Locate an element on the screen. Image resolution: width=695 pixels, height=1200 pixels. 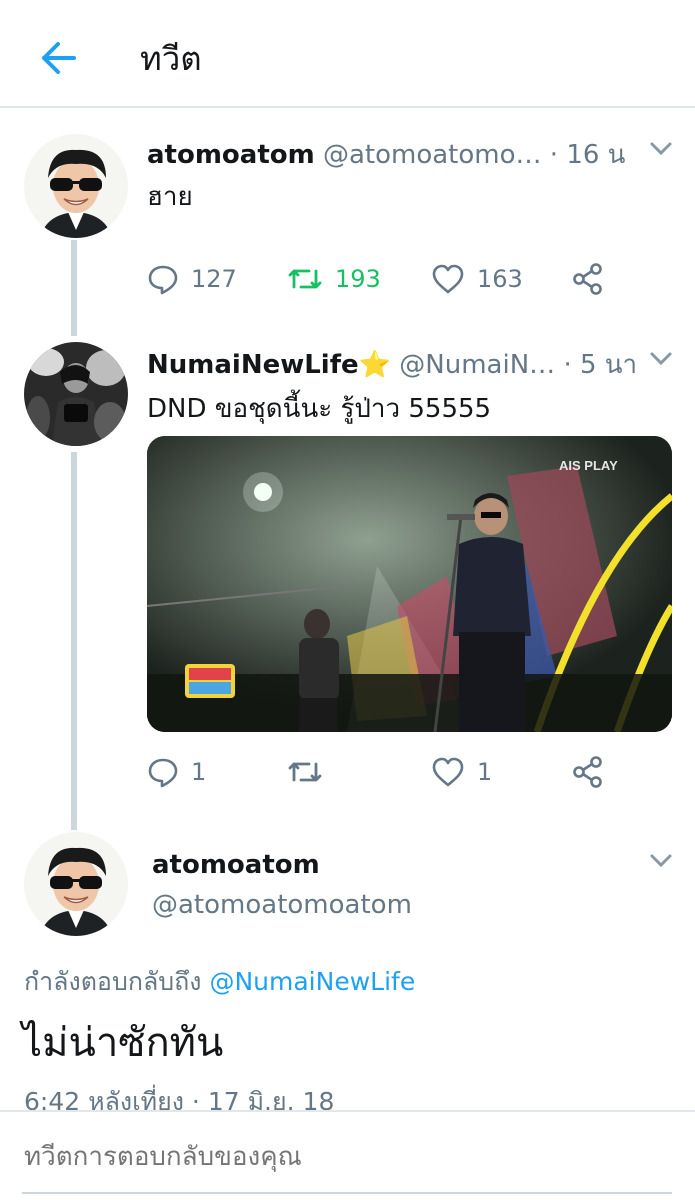
tweet-actions: 1 1 is located at coordinates (382, 772).